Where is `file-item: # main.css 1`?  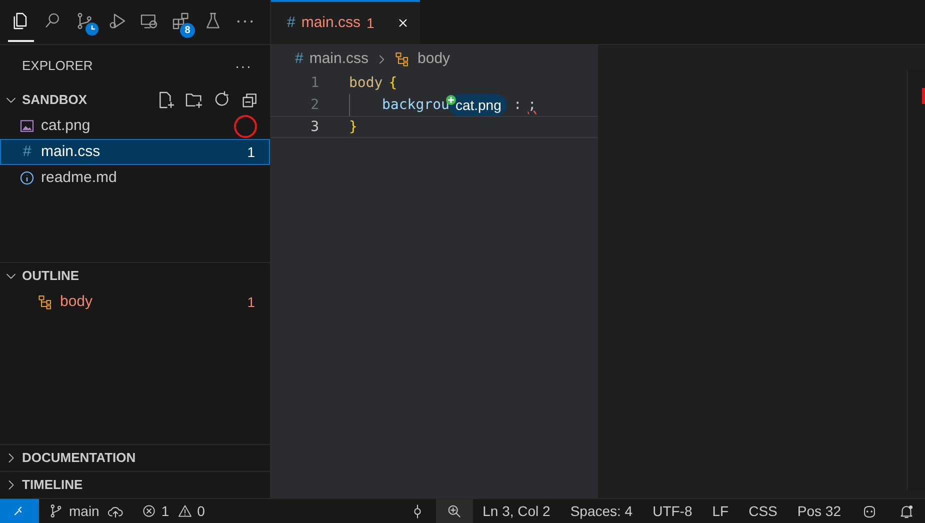 file-item: # main.css 1 is located at coordinates (135, 152).